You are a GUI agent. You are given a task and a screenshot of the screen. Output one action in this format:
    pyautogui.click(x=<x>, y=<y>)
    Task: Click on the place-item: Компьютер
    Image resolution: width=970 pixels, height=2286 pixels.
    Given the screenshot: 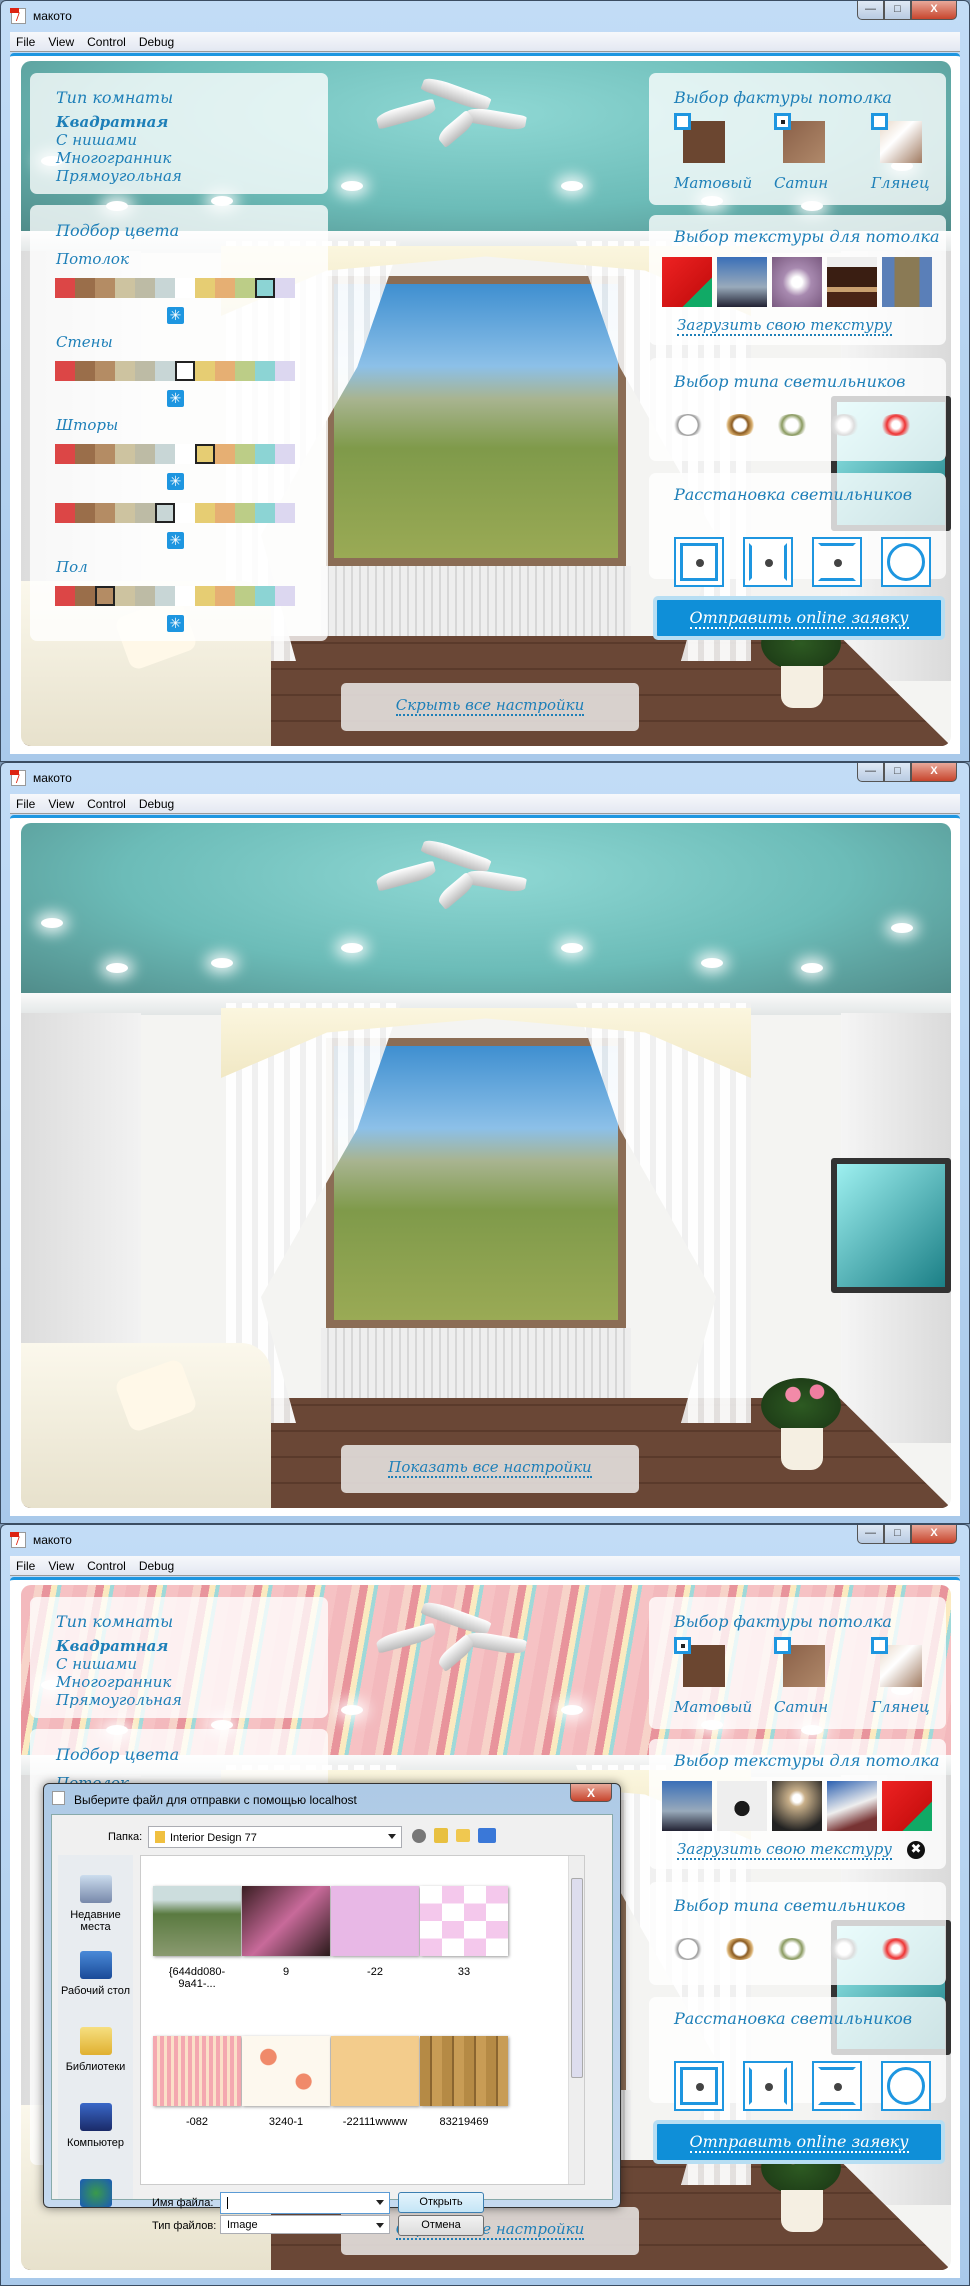 What is the action you would take?
    pyautogui.click(x=95, y=2126)
    